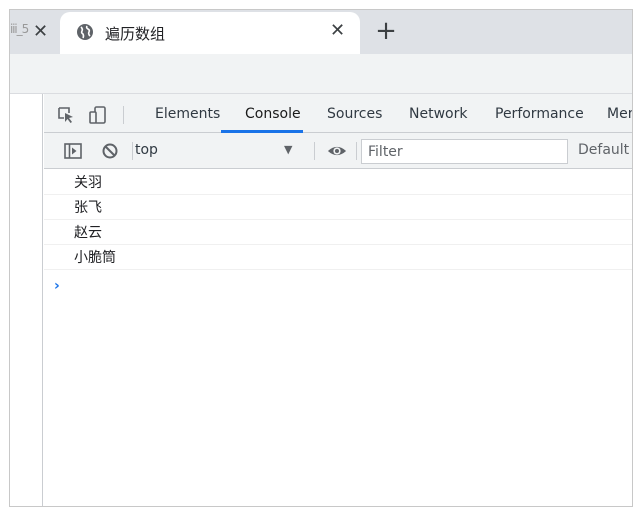  Describe the element at coordinates (110, 151) in the screenshot. I see `clear-console-icon` at that location.